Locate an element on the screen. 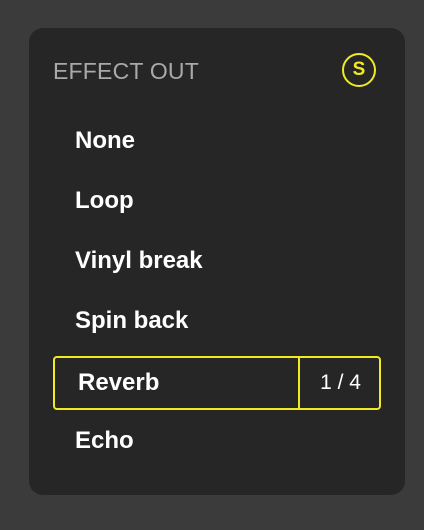 Image resolution: width=424 pixels, height=530 pixels. item-page-counter: 1 / 4 is located at coordinates (340, 382).